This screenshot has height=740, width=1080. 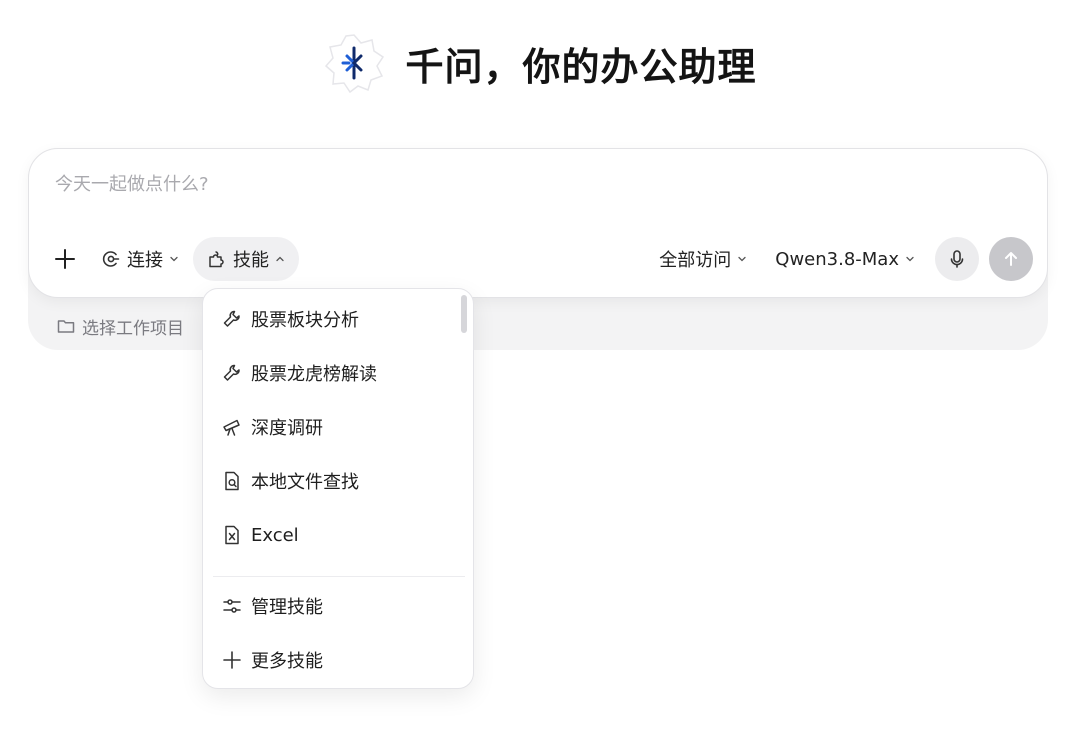 What do you see at coordinates (133, 328) in the screenshot?
I see `select-project-label: 选择工作项目` at bounding box center [133, 328].